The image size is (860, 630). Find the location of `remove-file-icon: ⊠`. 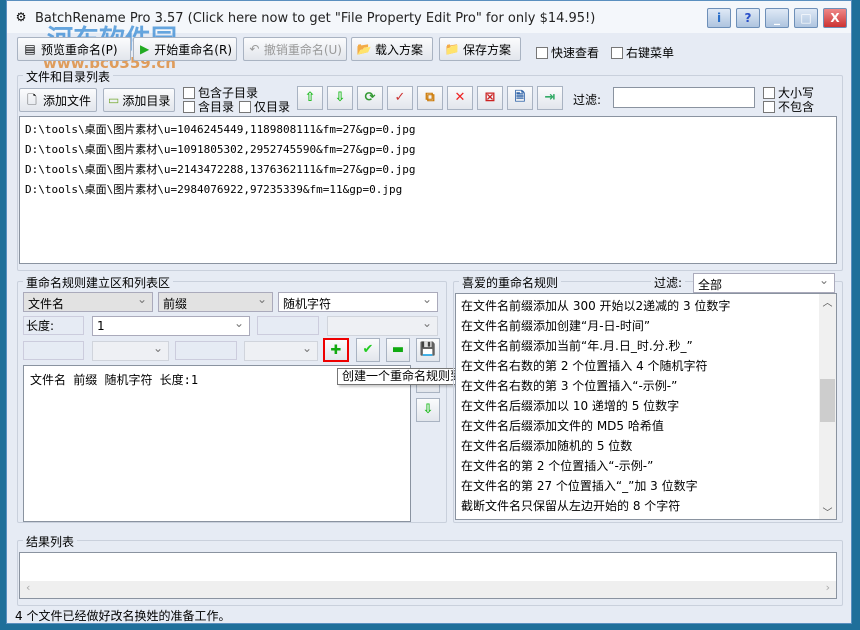

remove-file-icon: ⊠ is located at coordinates (490, 98).